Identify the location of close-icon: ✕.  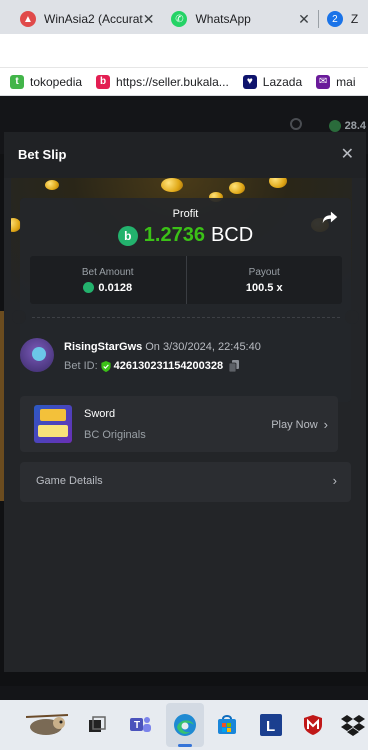
(347, 154).